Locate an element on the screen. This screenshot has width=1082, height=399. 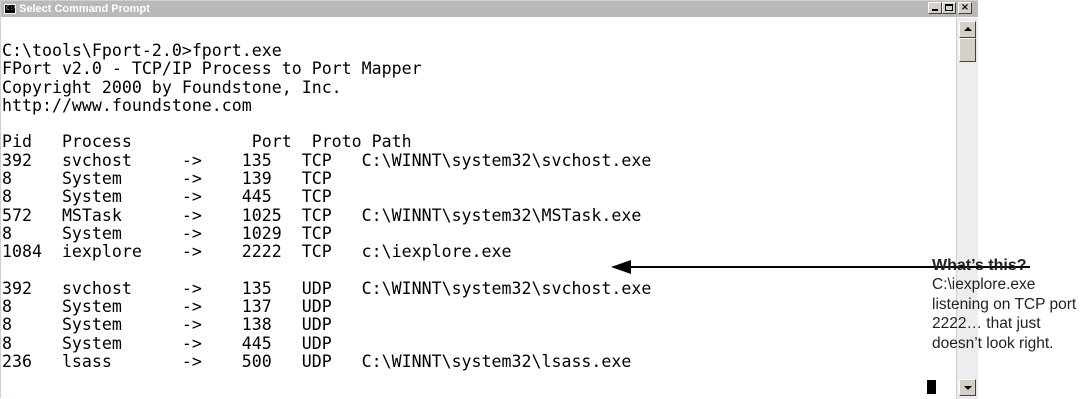
console-line: http://www.foundstone.com is located at coordinates (127, 105).